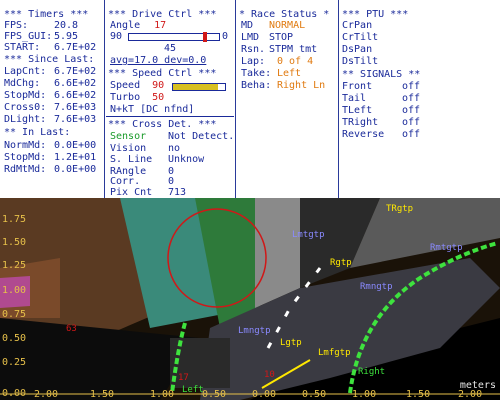  Describe the element at coordinates (247, 25) in the screenshot. I see `race-label: MD` at that location.